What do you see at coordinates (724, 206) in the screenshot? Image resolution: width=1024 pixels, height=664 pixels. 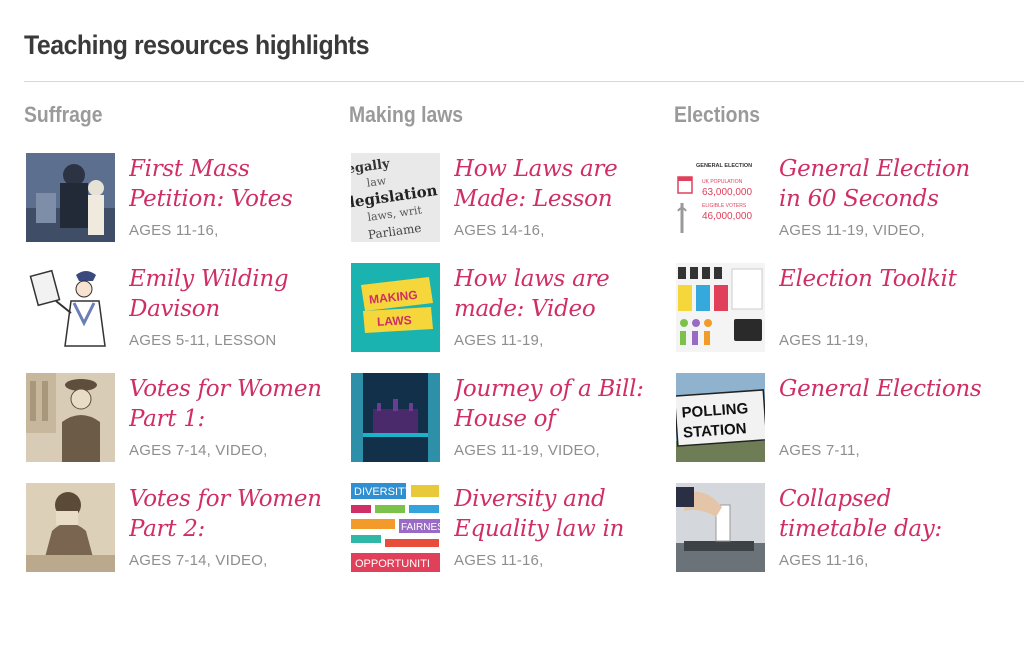 I see `thumb-text: ELIGIBLE VOTERS` at bounding box center [724, 206].